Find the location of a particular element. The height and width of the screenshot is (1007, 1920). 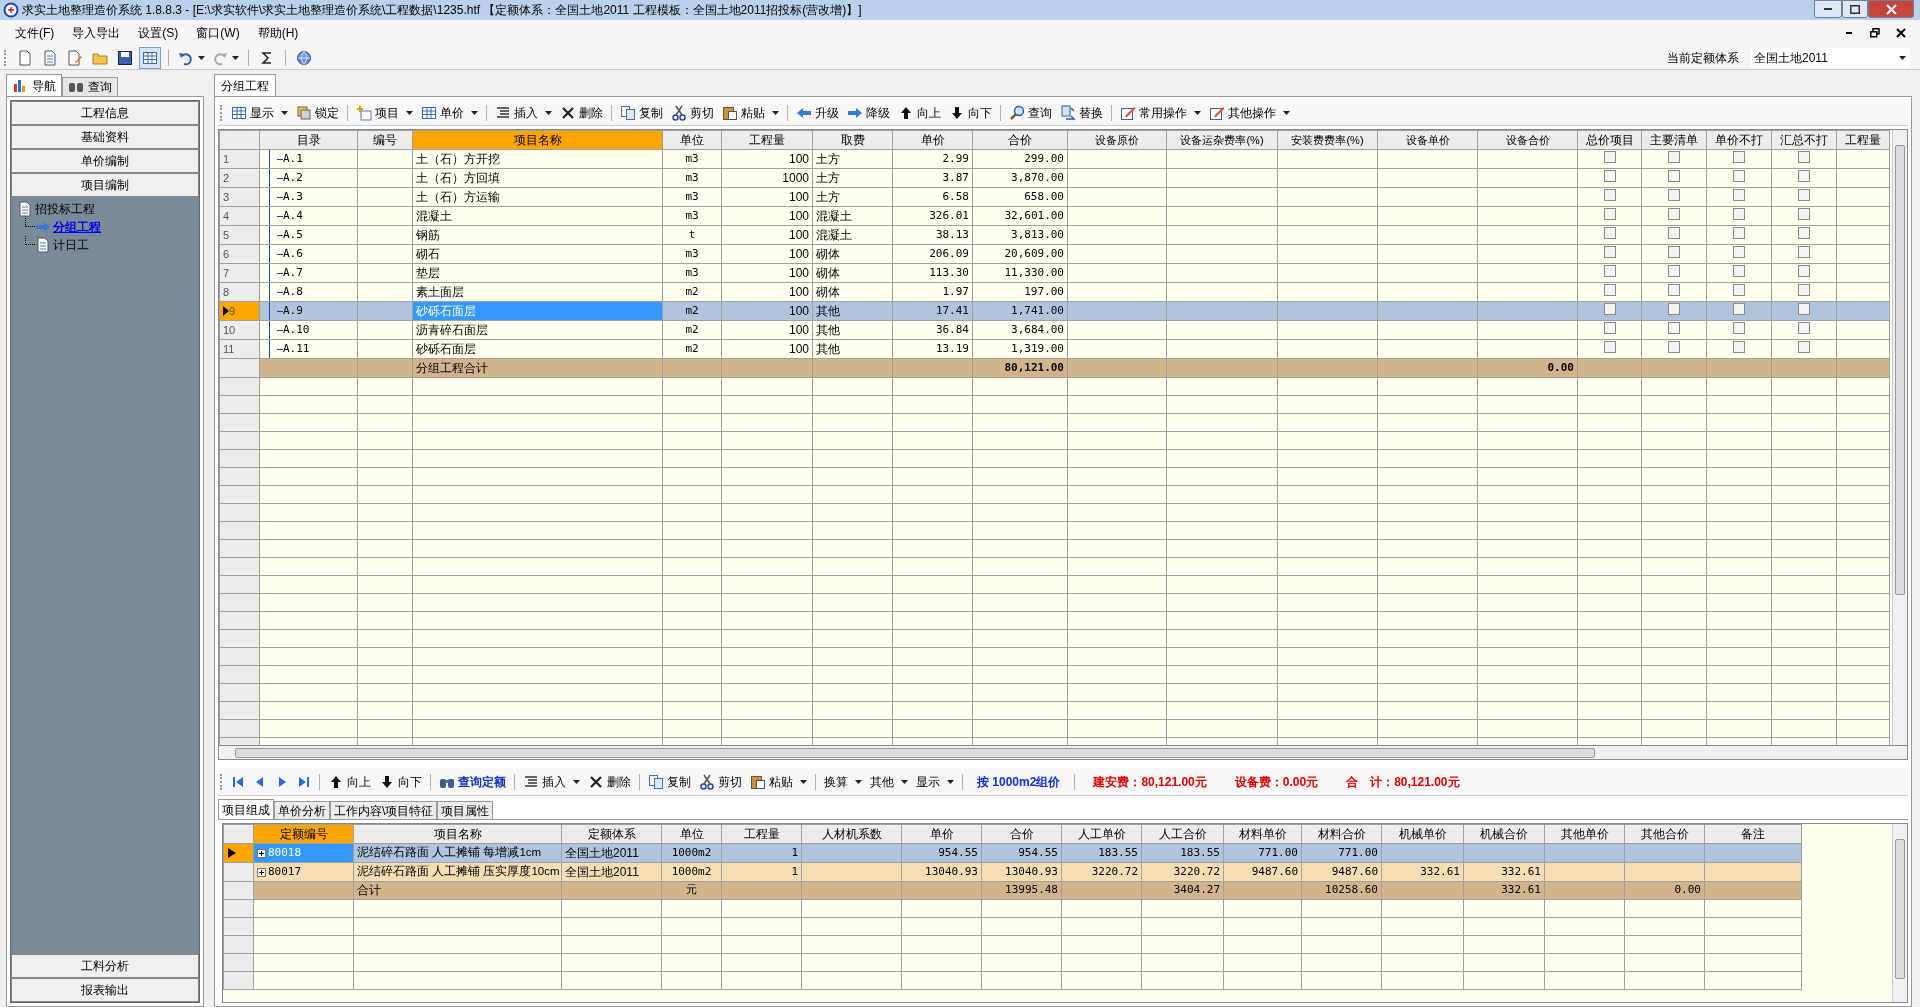

column-header: 汇总不打 is located at coordinates (1804, 140).